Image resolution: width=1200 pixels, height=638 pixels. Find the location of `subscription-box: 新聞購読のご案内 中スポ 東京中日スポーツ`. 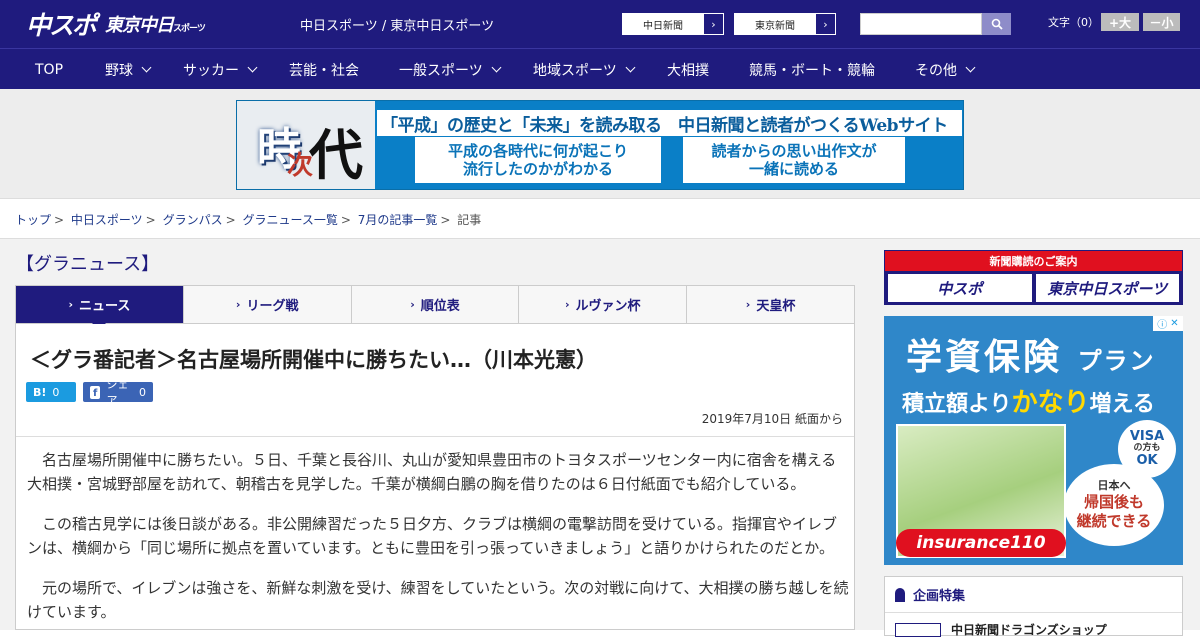

subscription-box: 新聞購読のご案内 中スポ 東京中日スポーツ is located at coordinates (1033, 277).